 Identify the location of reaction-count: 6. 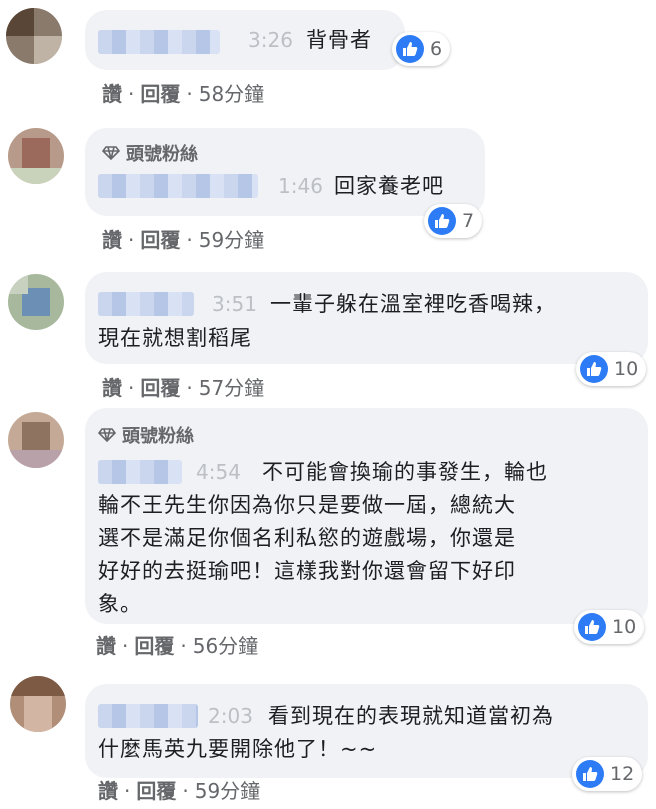
(421, 49).